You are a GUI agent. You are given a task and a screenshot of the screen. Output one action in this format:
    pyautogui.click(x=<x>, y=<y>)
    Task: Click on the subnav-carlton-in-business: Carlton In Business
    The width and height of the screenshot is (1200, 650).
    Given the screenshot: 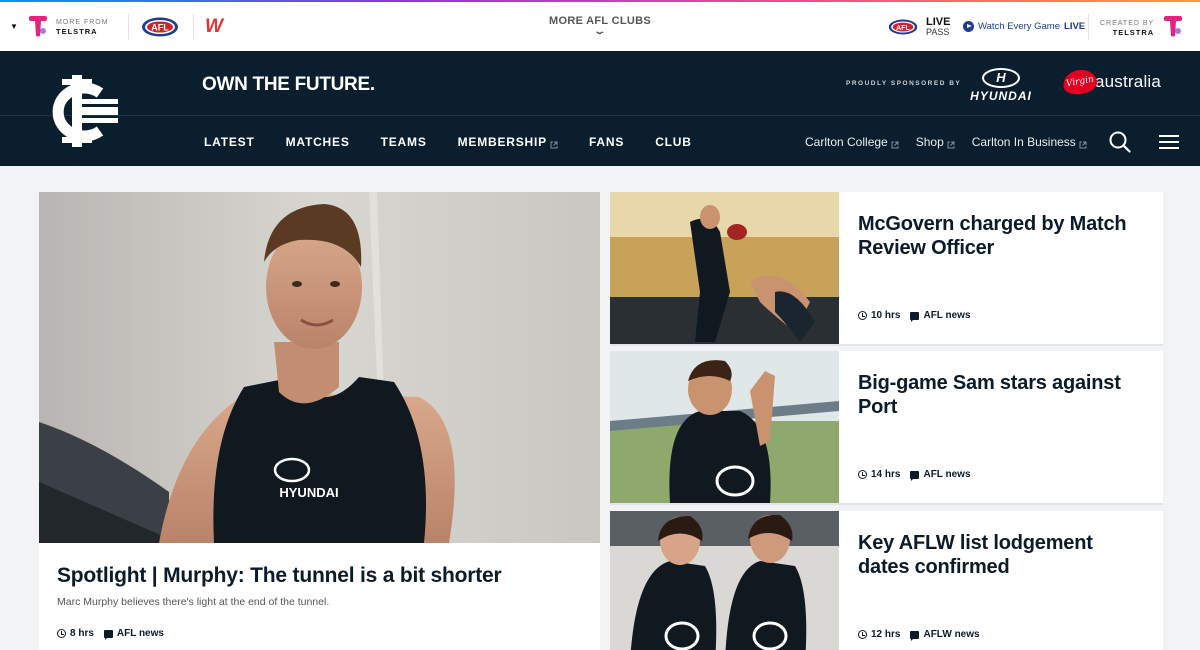 What is the action you would take?
    pyautogui.click(x=1029, y=142)
    